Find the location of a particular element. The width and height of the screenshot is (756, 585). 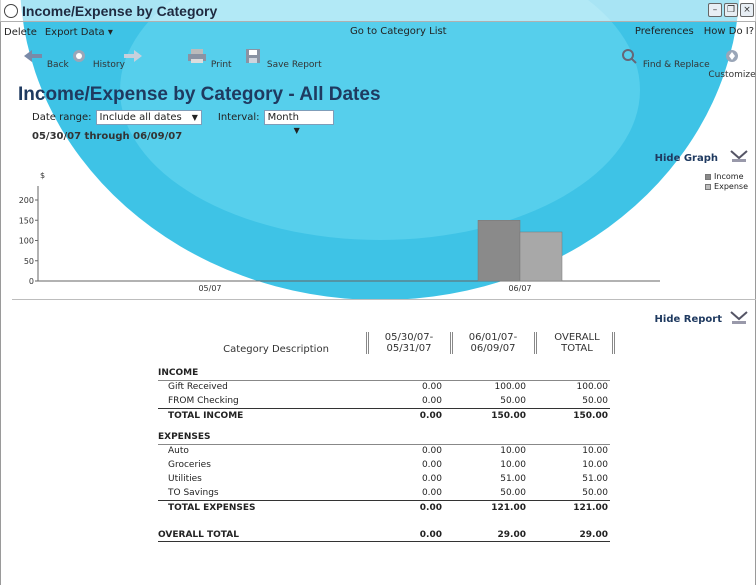

date-range-select: Include all dates ▼ is located at coordinates (148, 117).